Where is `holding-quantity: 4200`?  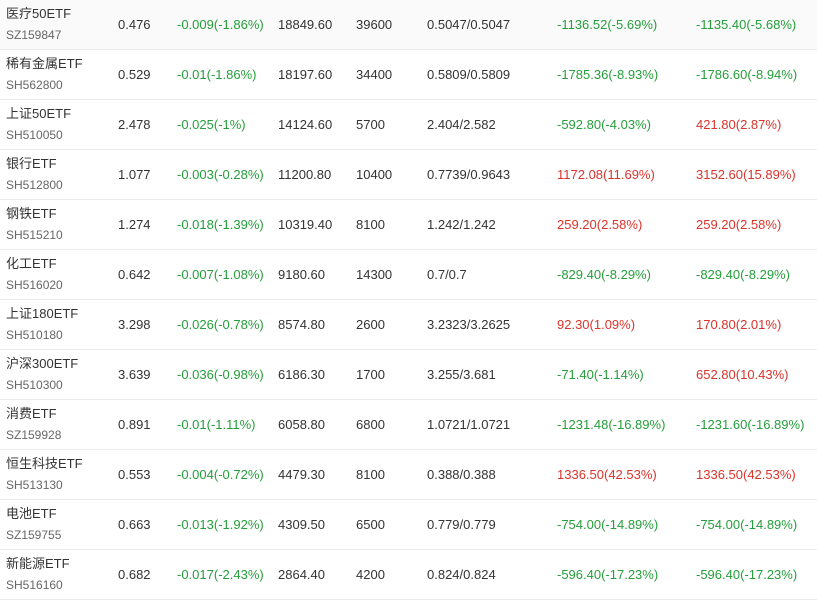 holding-quantity: 4200 is located at coordinates (370, 574).